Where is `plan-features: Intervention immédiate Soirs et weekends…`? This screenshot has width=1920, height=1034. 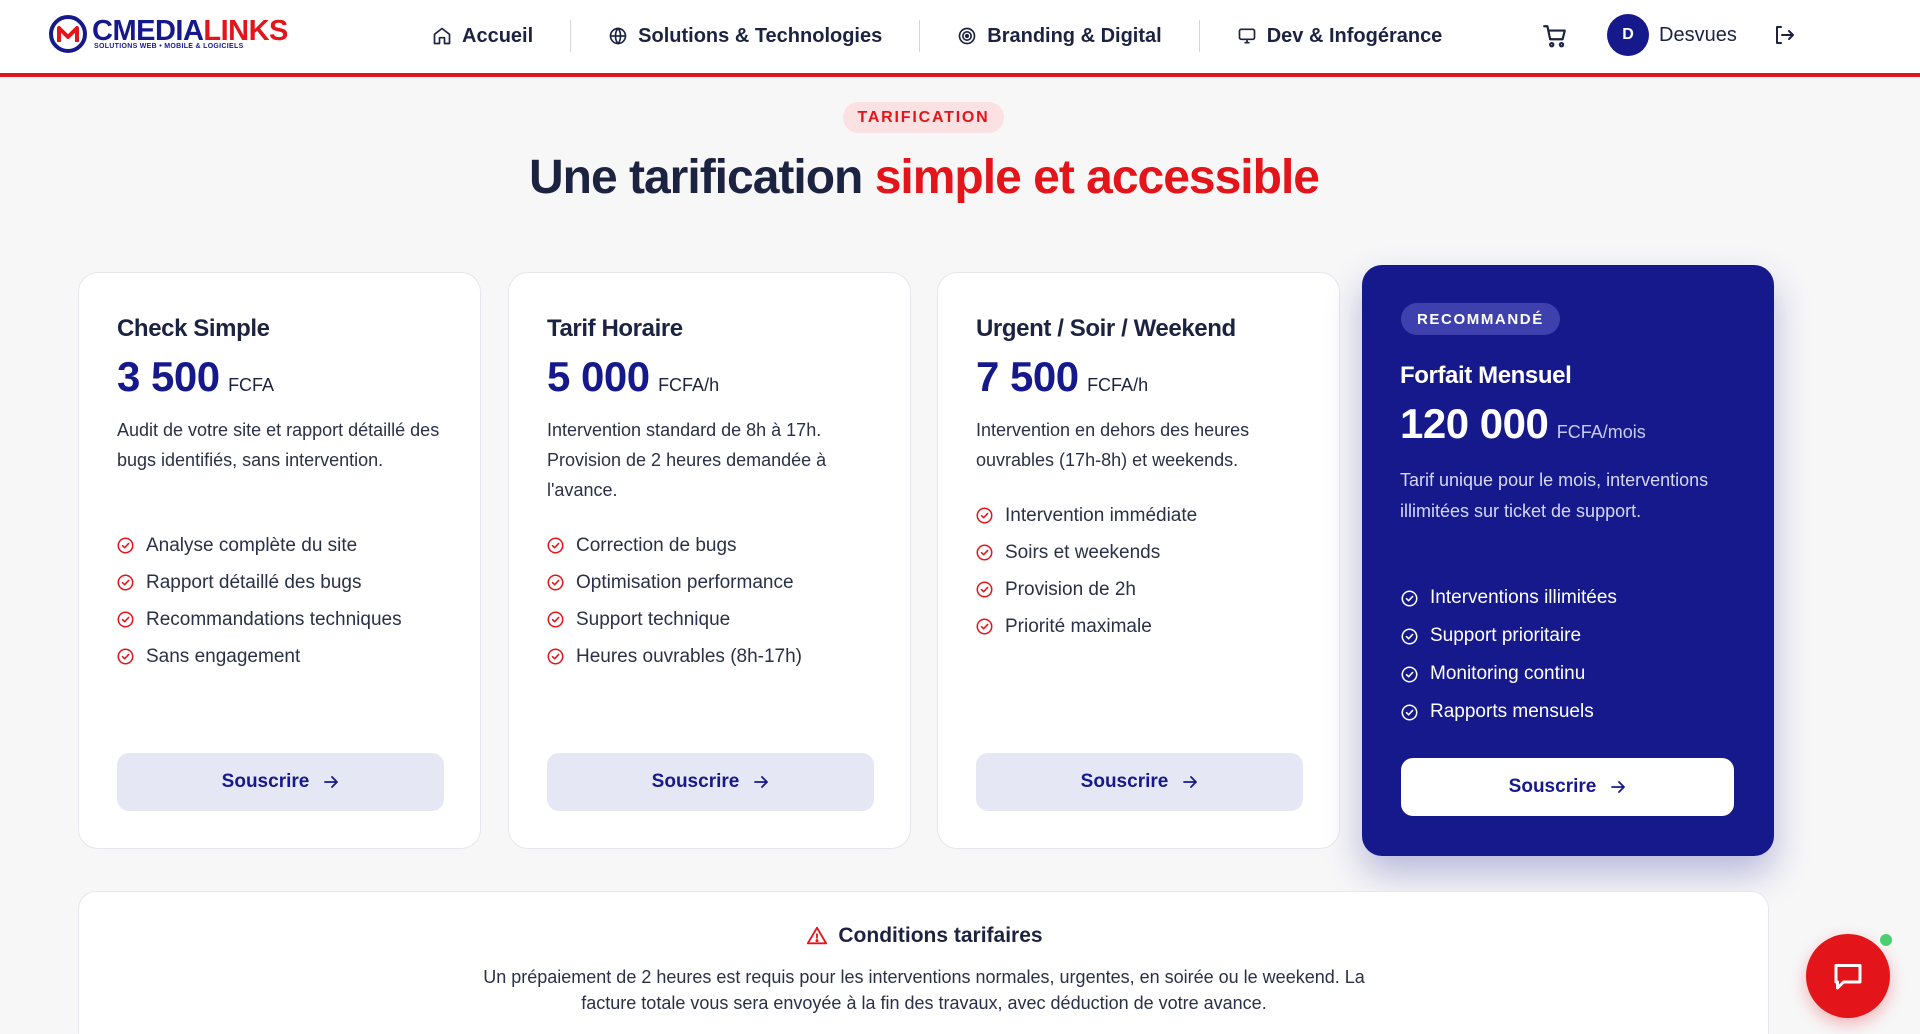
plan-features: Intervention immédiate Soirs et weekends… is located at coordinates (1086, 571).